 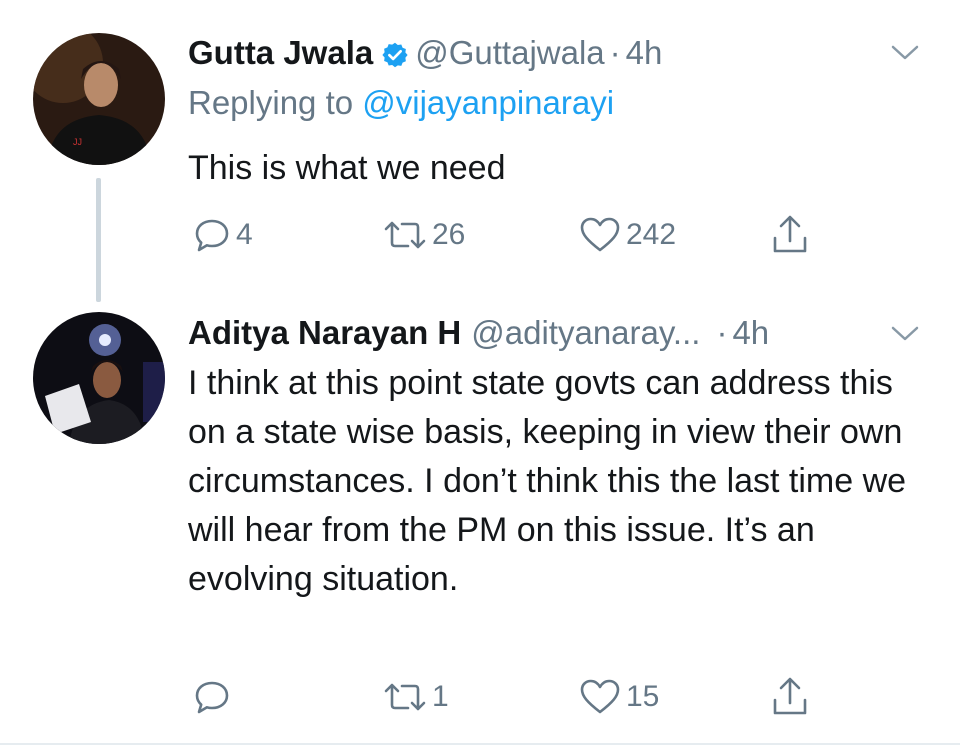 What do you see at coordinates (275, 102) in the screenshot?
I see `replying-to-prefix: Replying to` at bounding box center [275, 102].